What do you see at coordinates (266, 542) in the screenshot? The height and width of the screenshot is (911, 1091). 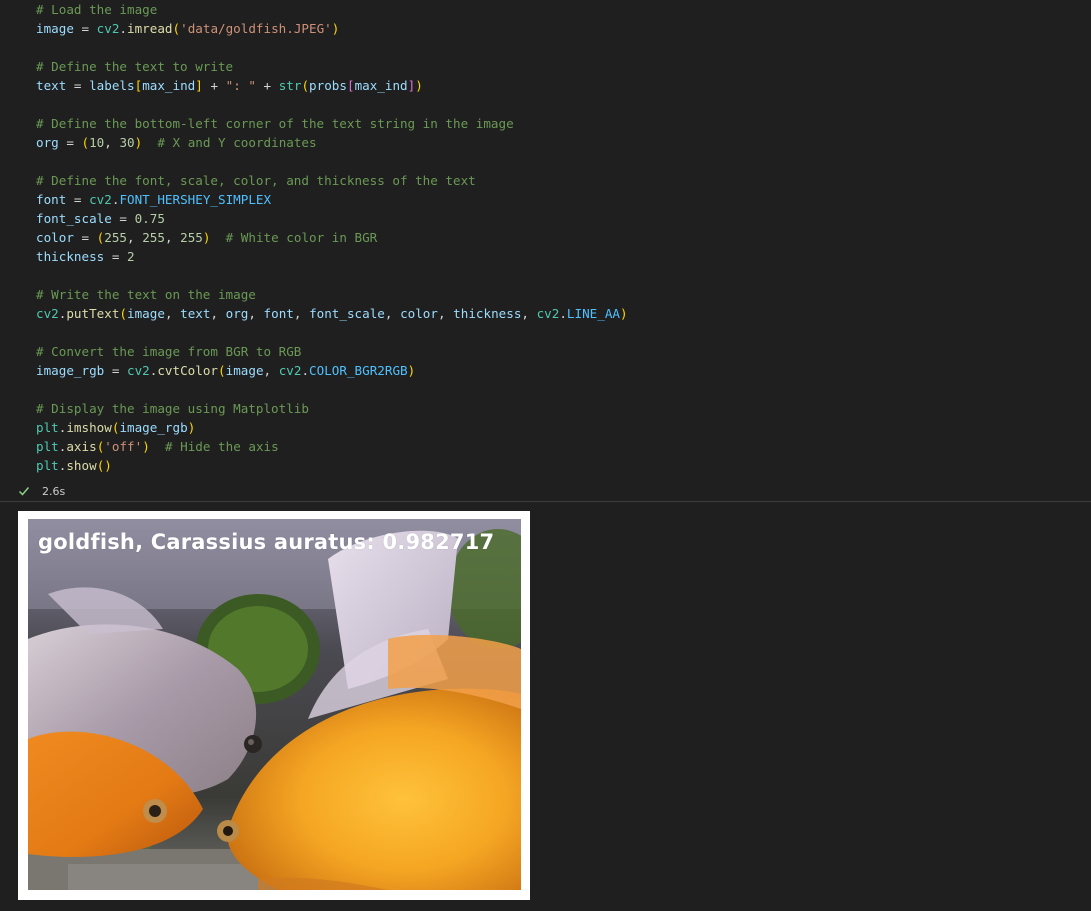 I see `prediction-label: goldfish, Carassius auratus: 0.982717` at bounding box center [266, 542].